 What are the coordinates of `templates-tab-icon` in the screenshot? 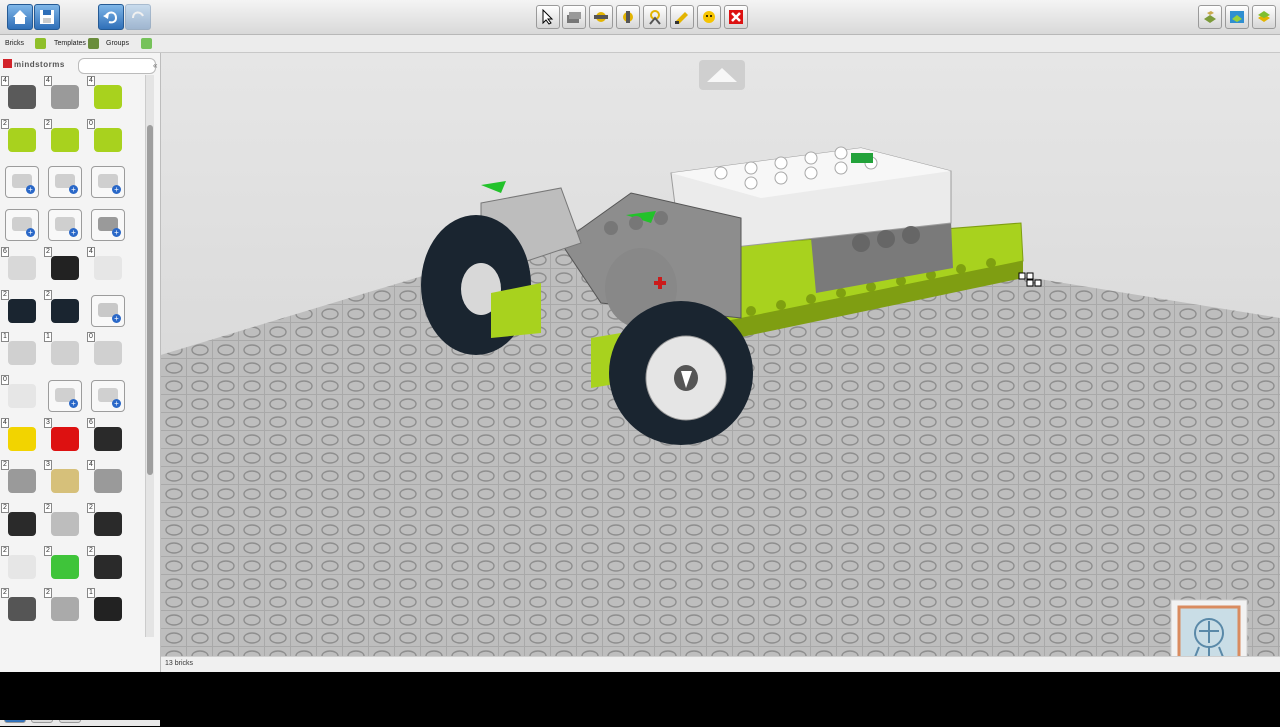 It's located at (93, 43).